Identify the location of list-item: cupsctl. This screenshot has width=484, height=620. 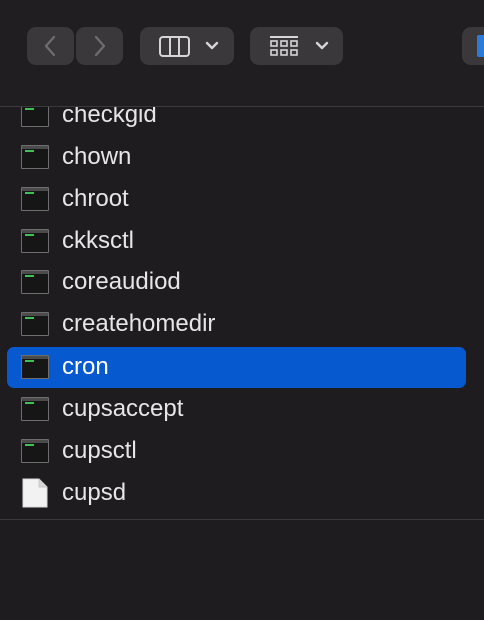
(236, 451).